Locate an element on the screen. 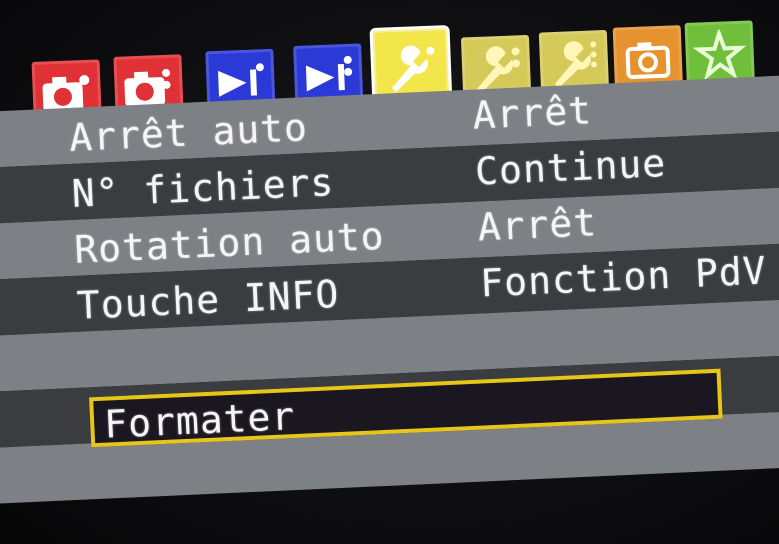 This screenshot has height=544, width=779. menu-item-value: Fonction PdV is located at coordinates (623, 277).